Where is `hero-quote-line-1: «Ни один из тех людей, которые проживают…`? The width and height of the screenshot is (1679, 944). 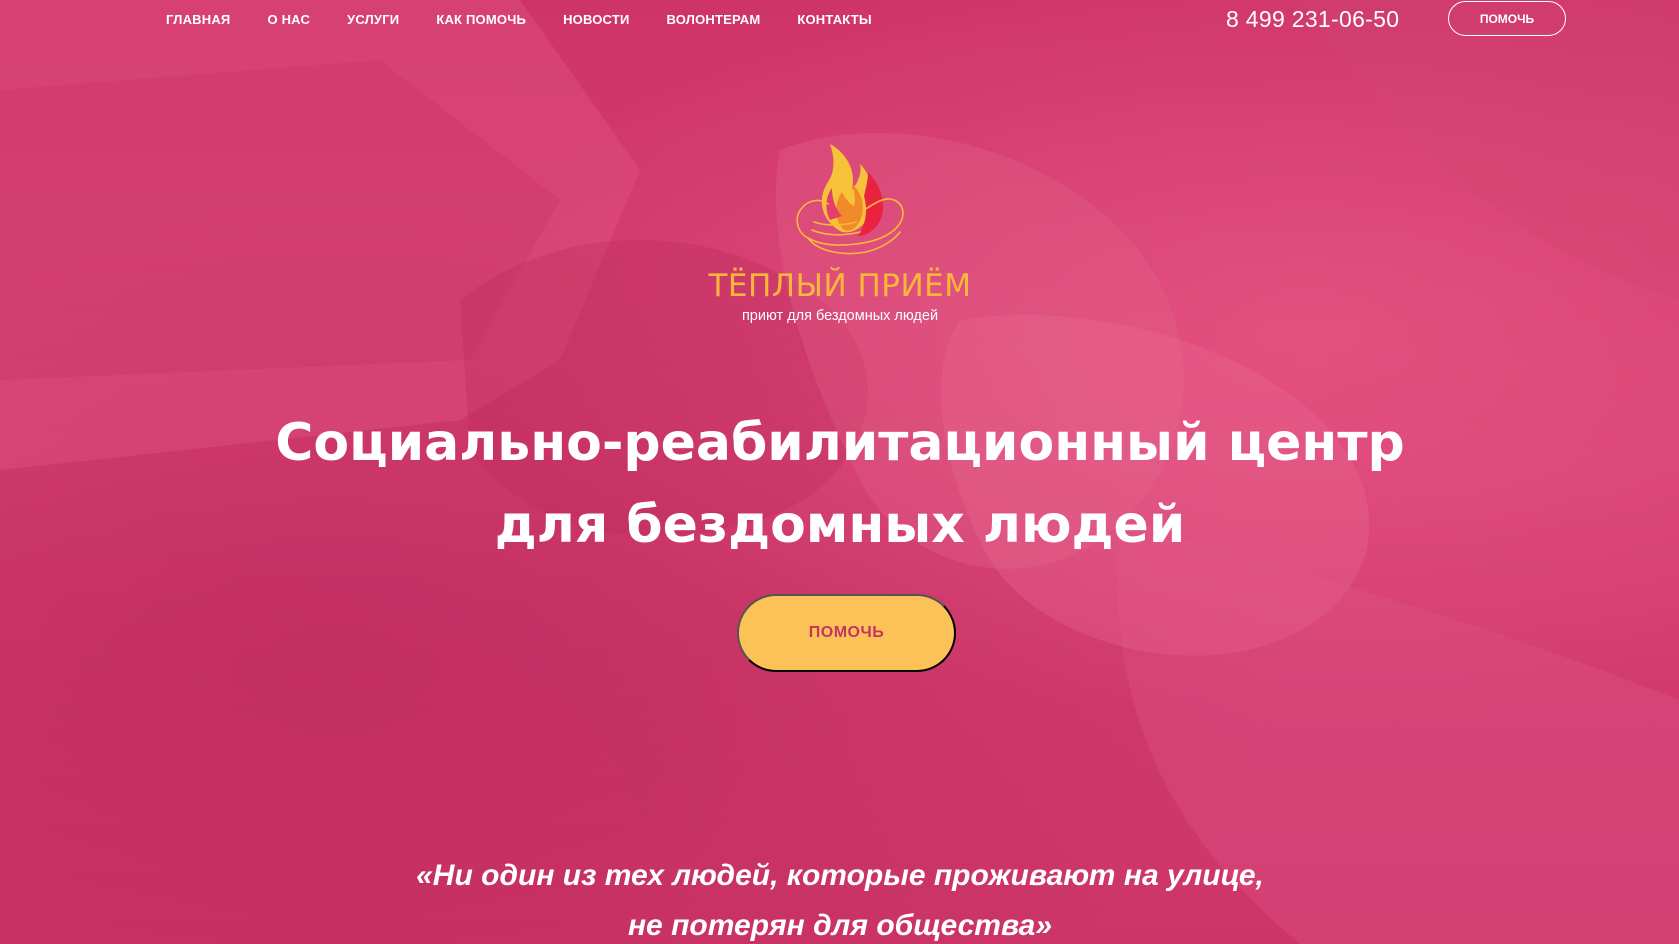 hero-quote-line-1: «Ни один из тех людей, которые проживают… is located at coordinates (840, 875).